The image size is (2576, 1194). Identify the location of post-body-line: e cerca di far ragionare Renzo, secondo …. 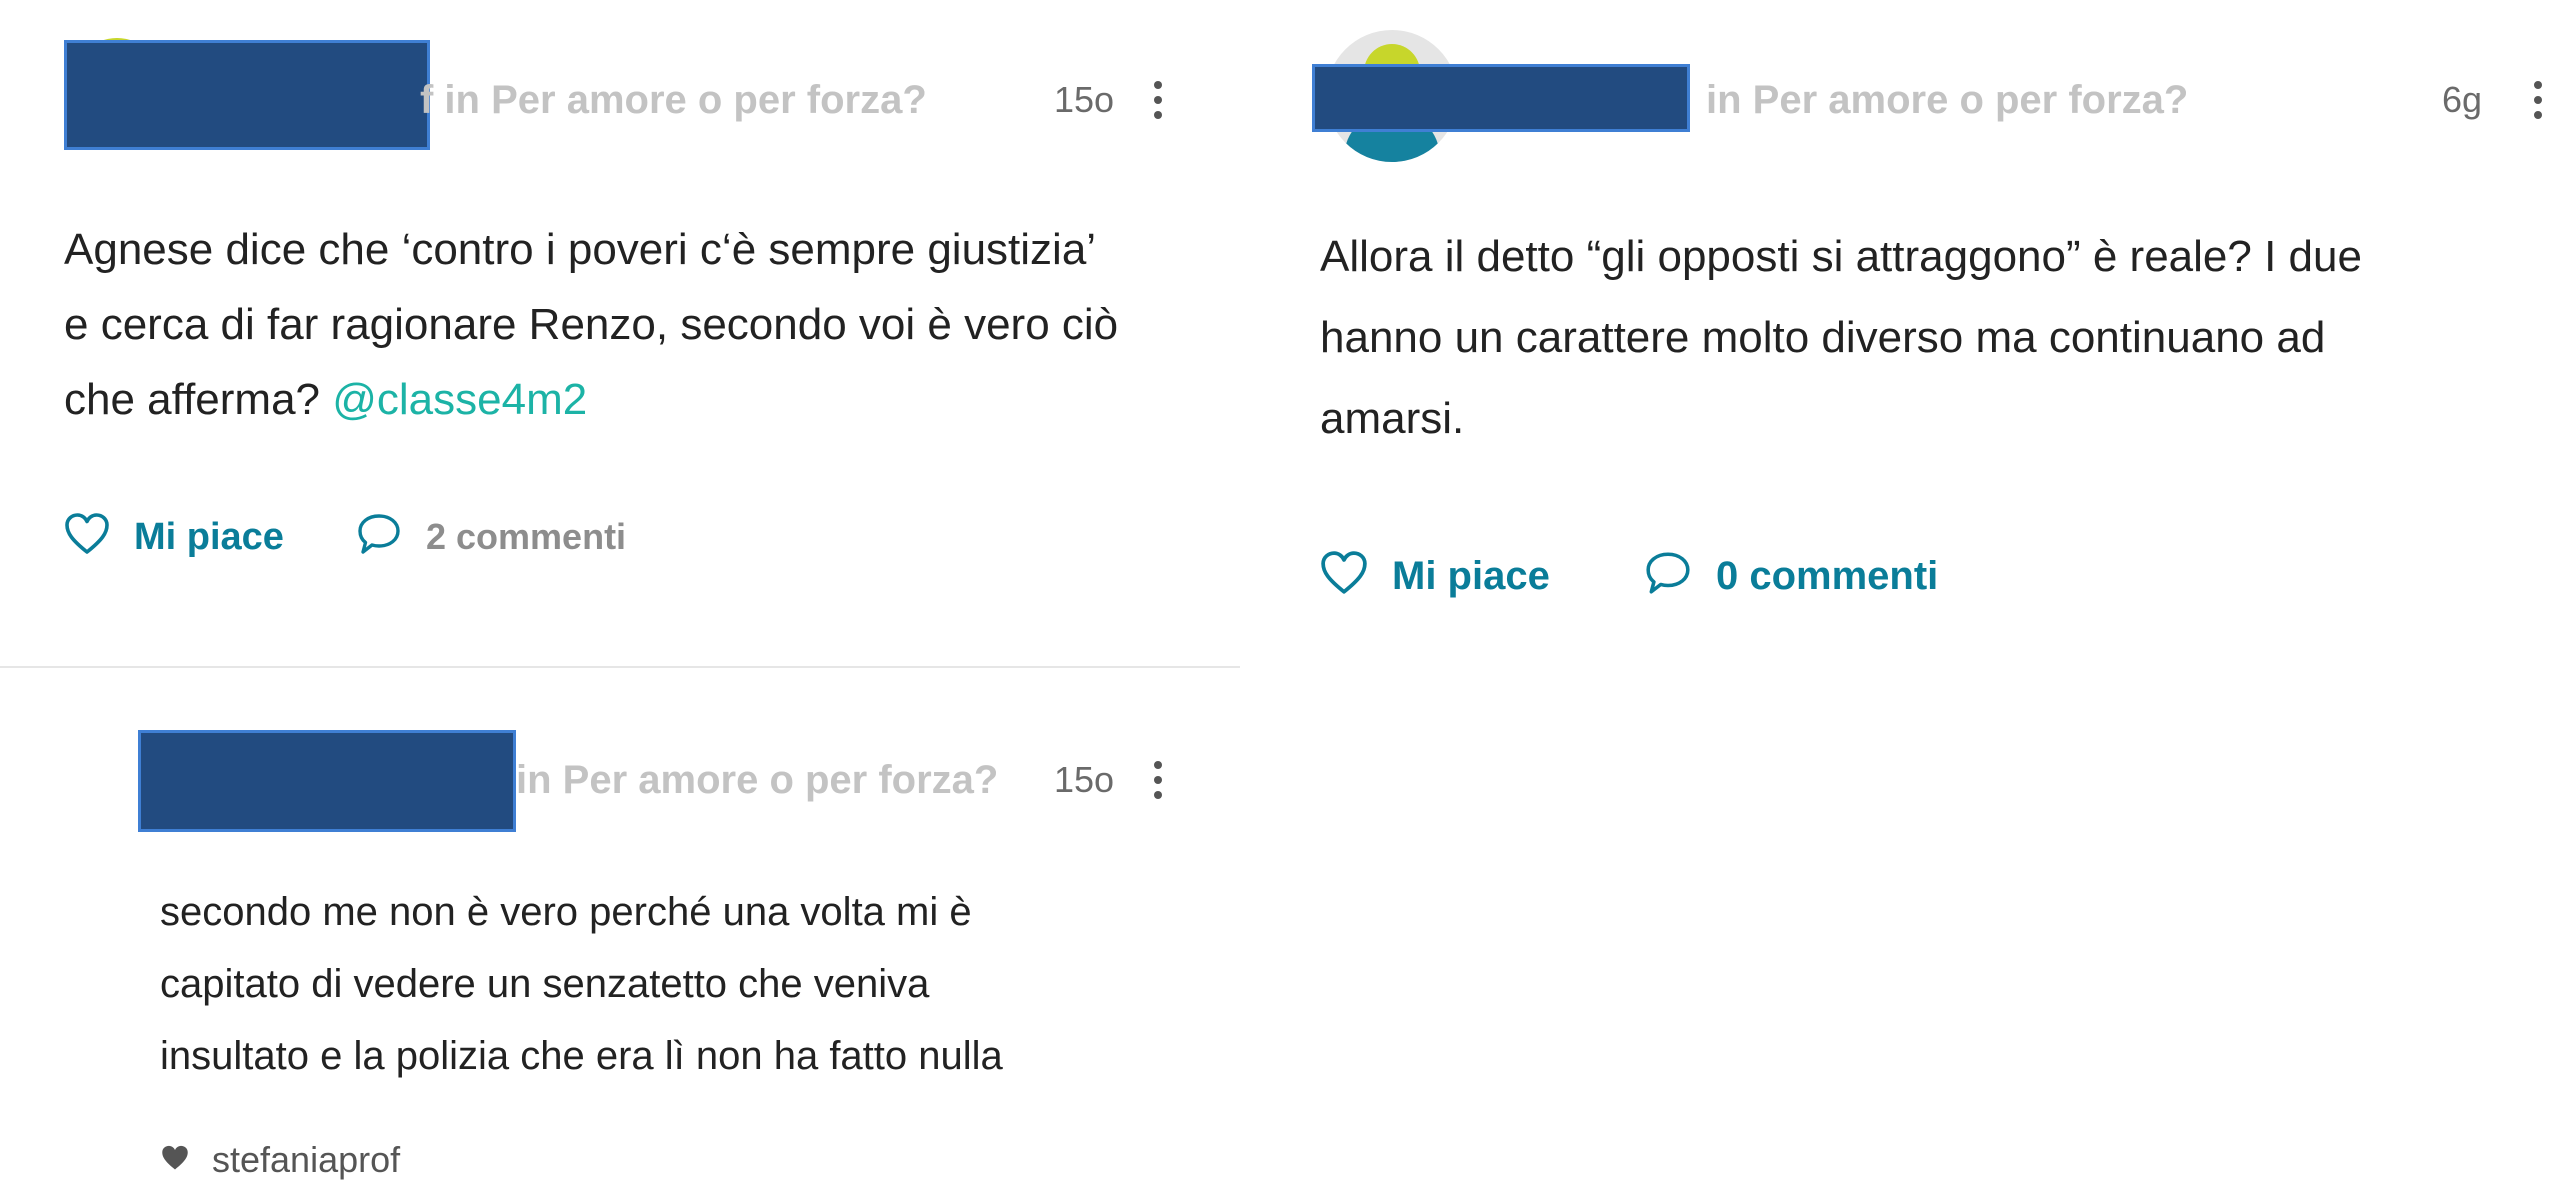
(591, 324).